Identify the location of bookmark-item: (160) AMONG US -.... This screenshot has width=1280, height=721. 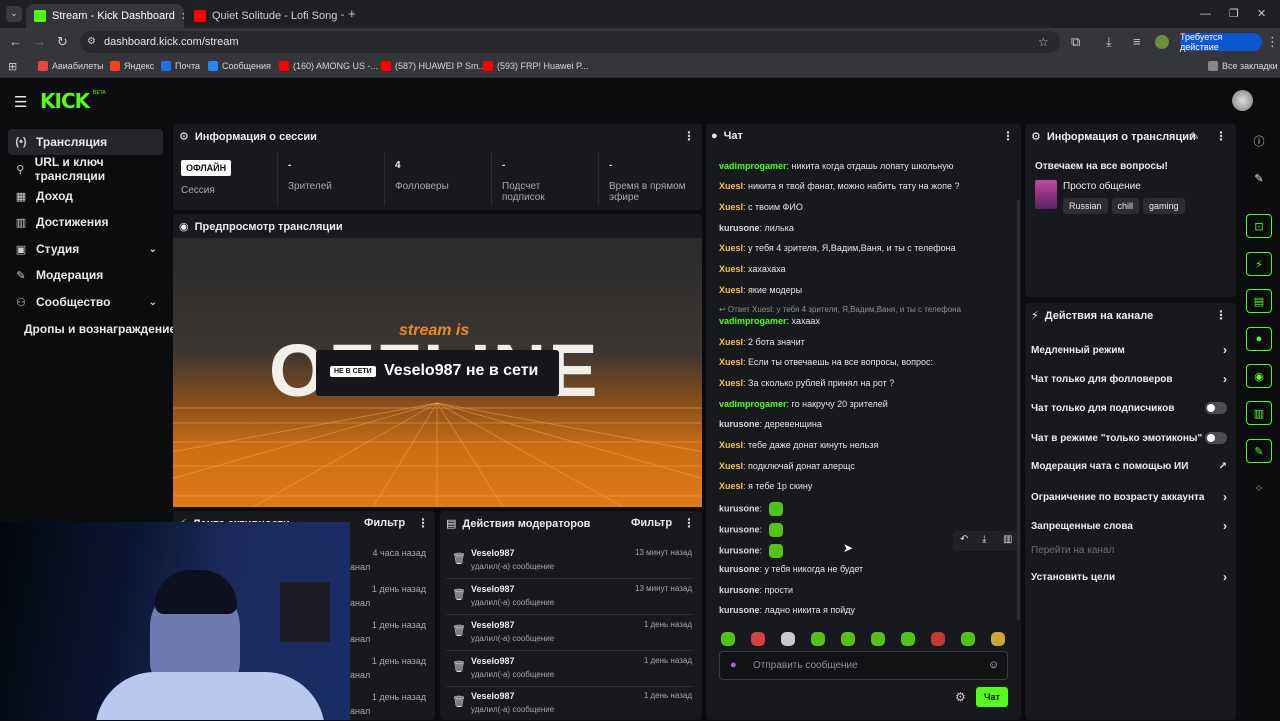
(328, 66).